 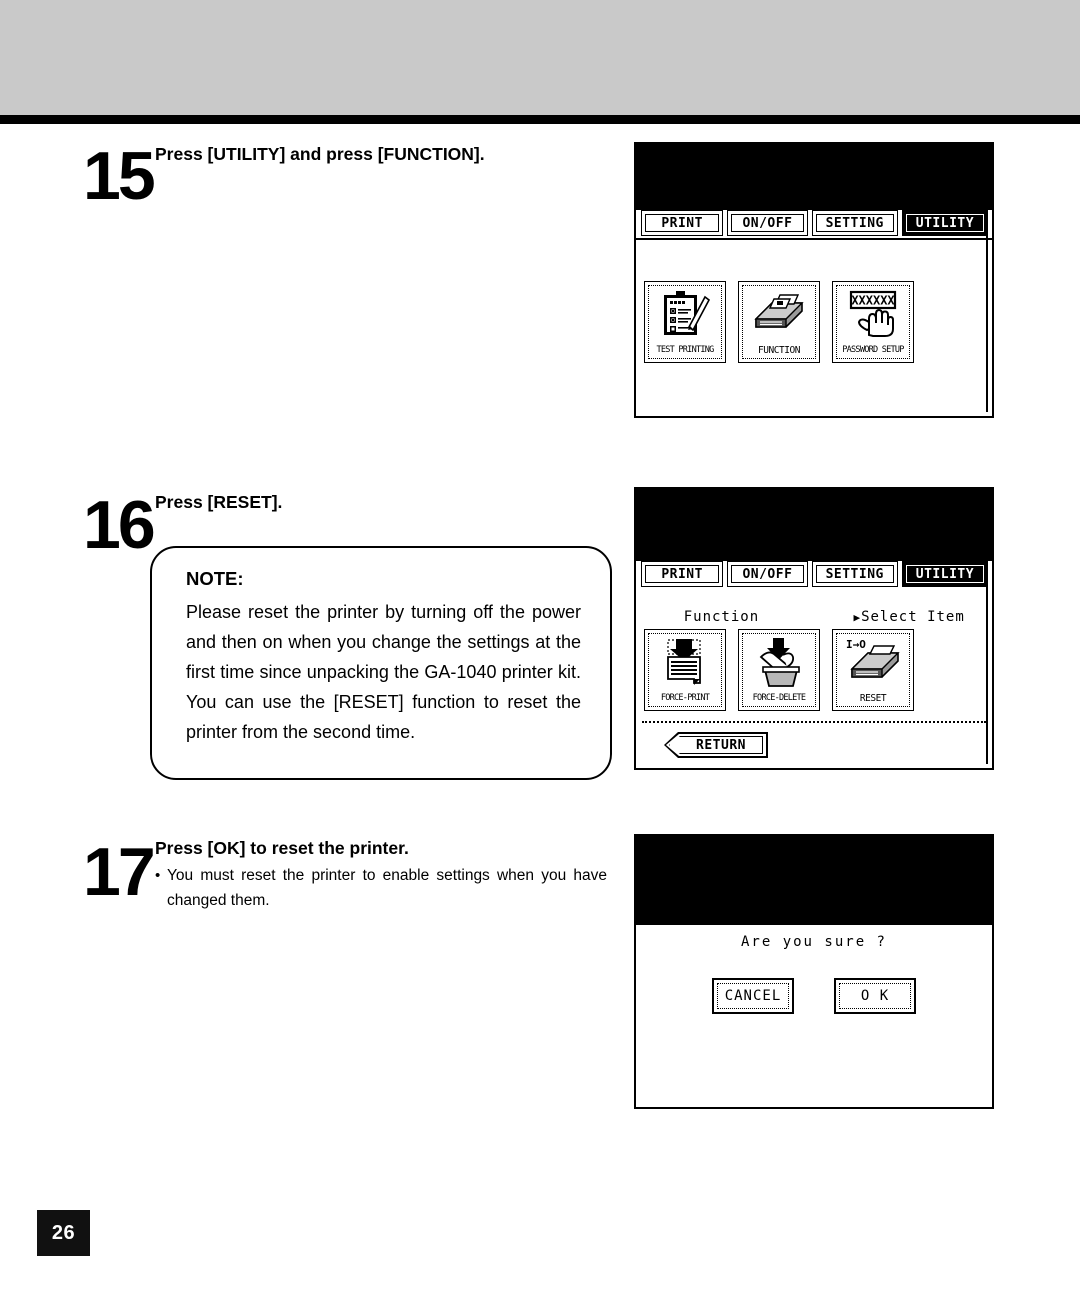 I want to click on password-mask-text: XXXXXX, so click(x=873, y=301).